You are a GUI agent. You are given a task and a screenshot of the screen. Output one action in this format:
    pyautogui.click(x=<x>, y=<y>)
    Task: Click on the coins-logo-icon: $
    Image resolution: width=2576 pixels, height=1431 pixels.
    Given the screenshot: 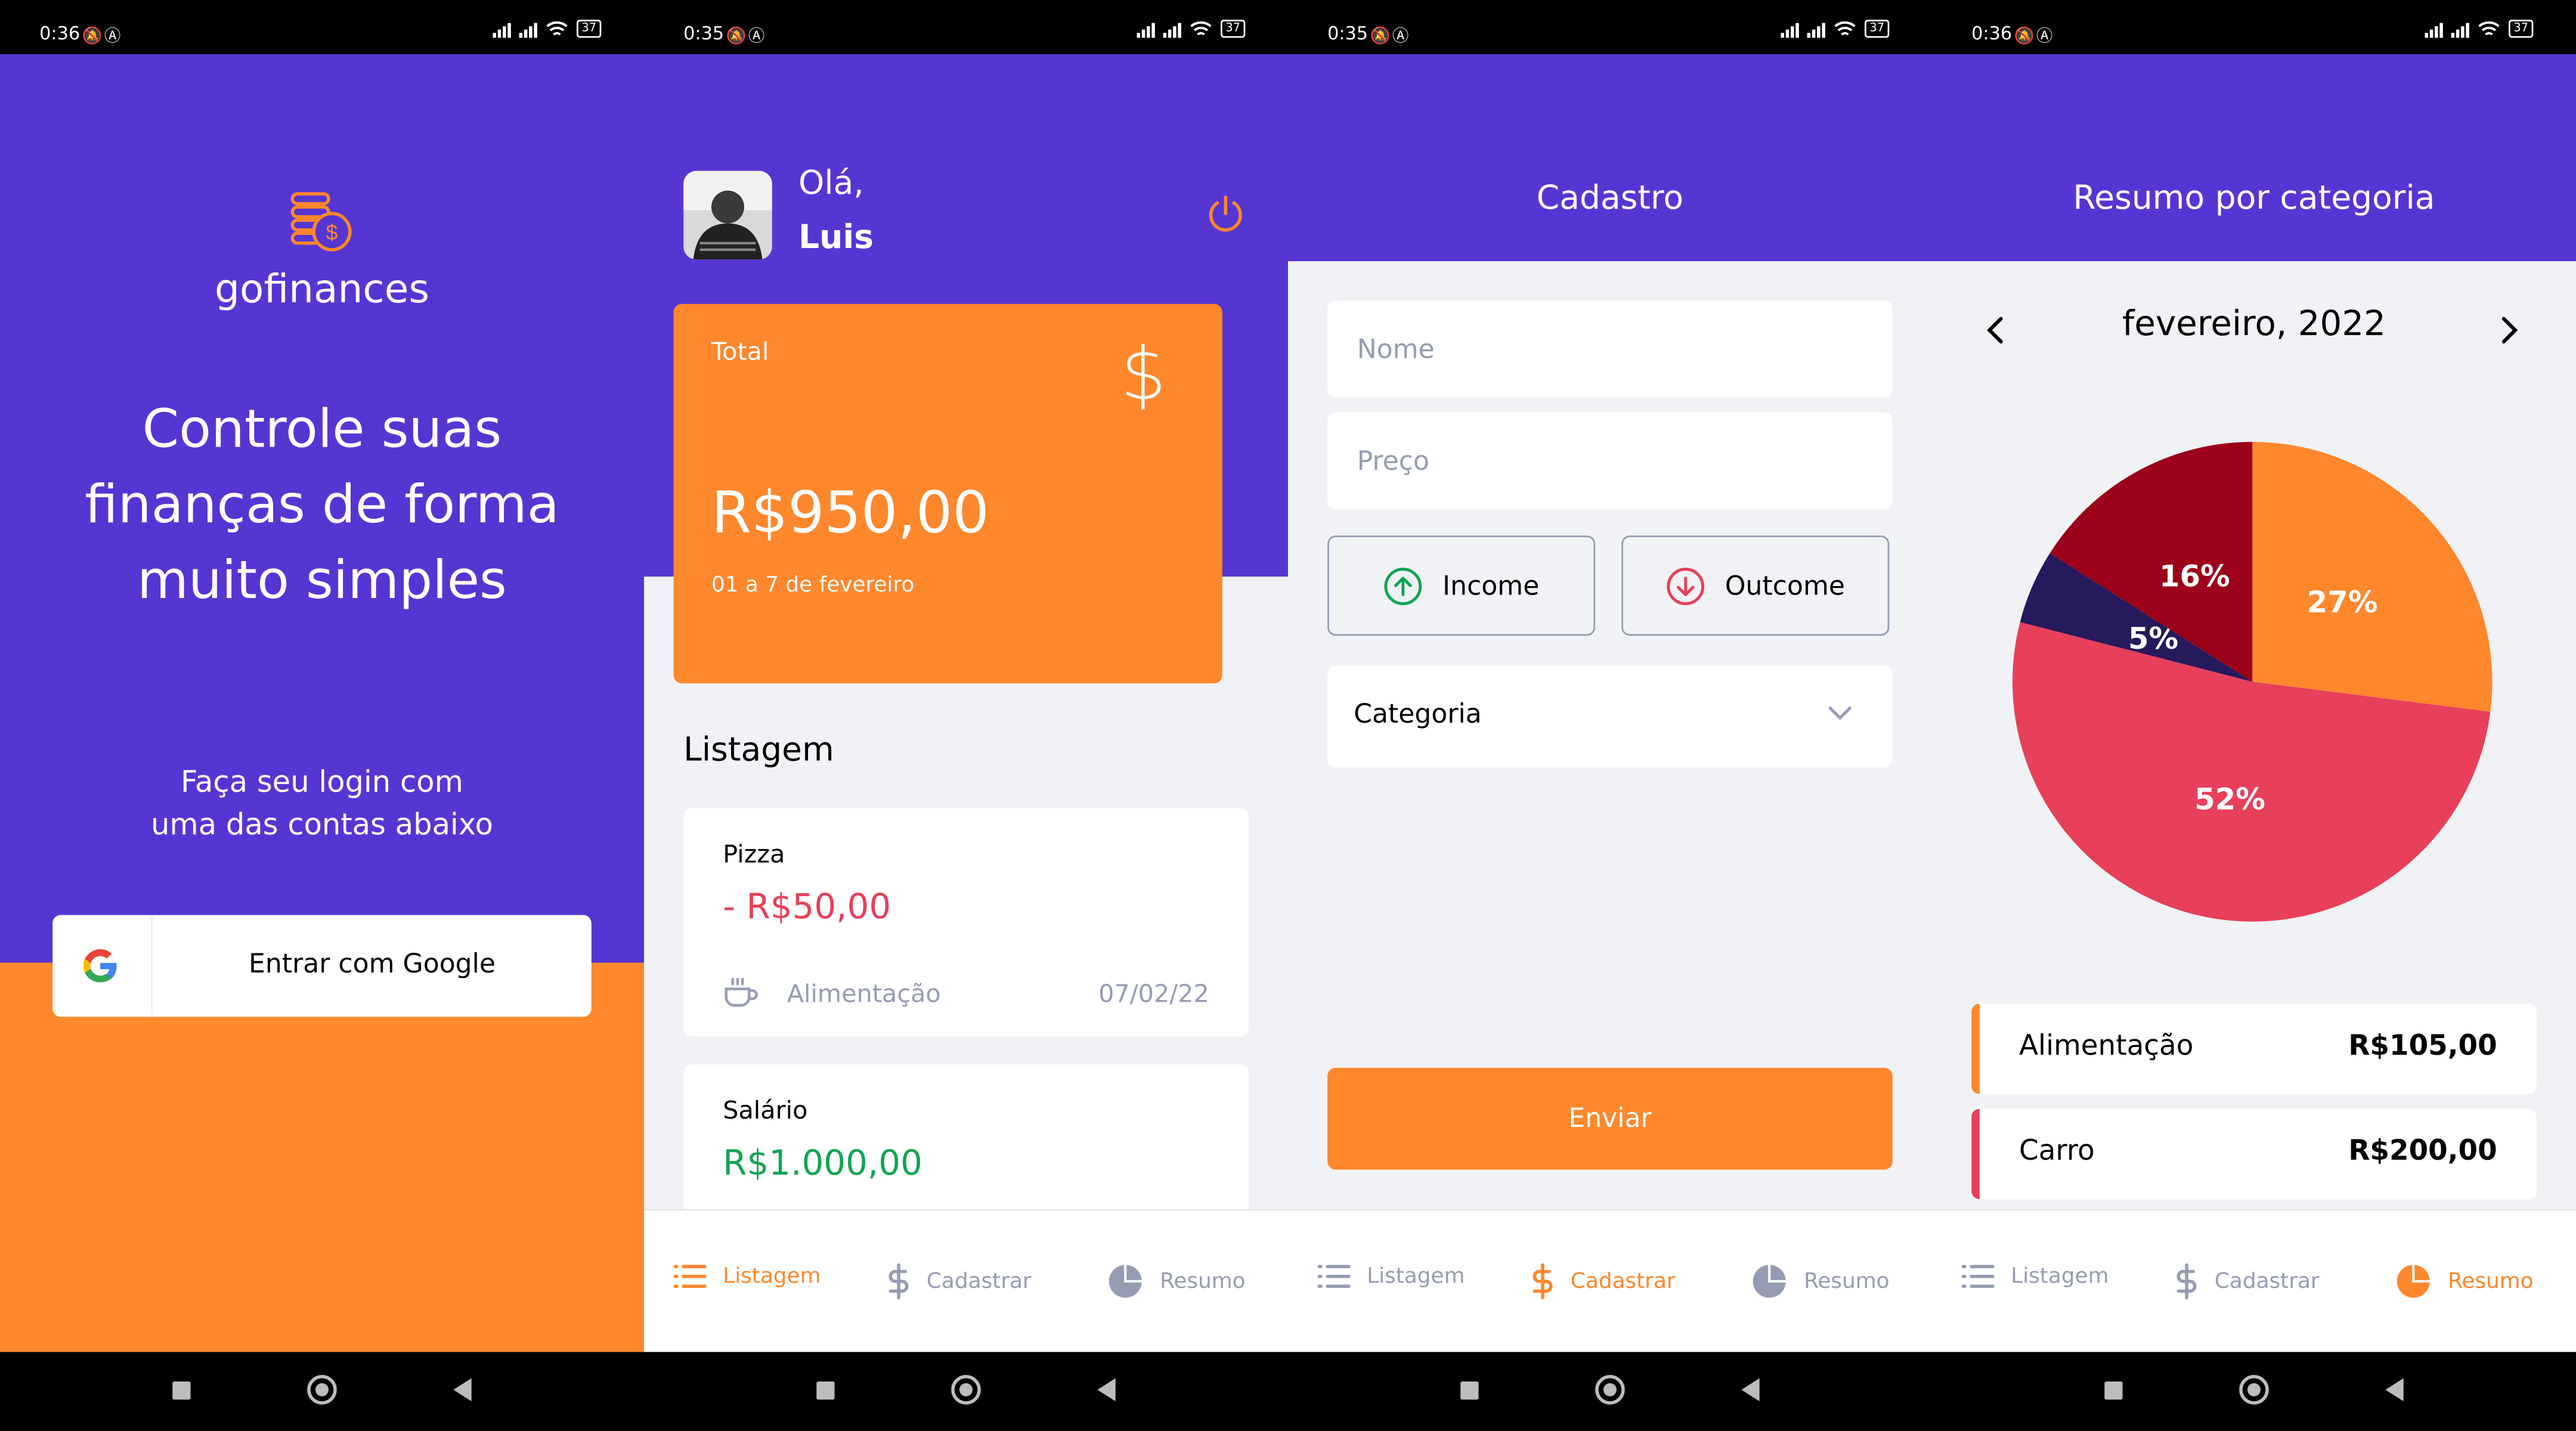 What is the action you would take?
    pyautogui.click(x=321, y=222)
    